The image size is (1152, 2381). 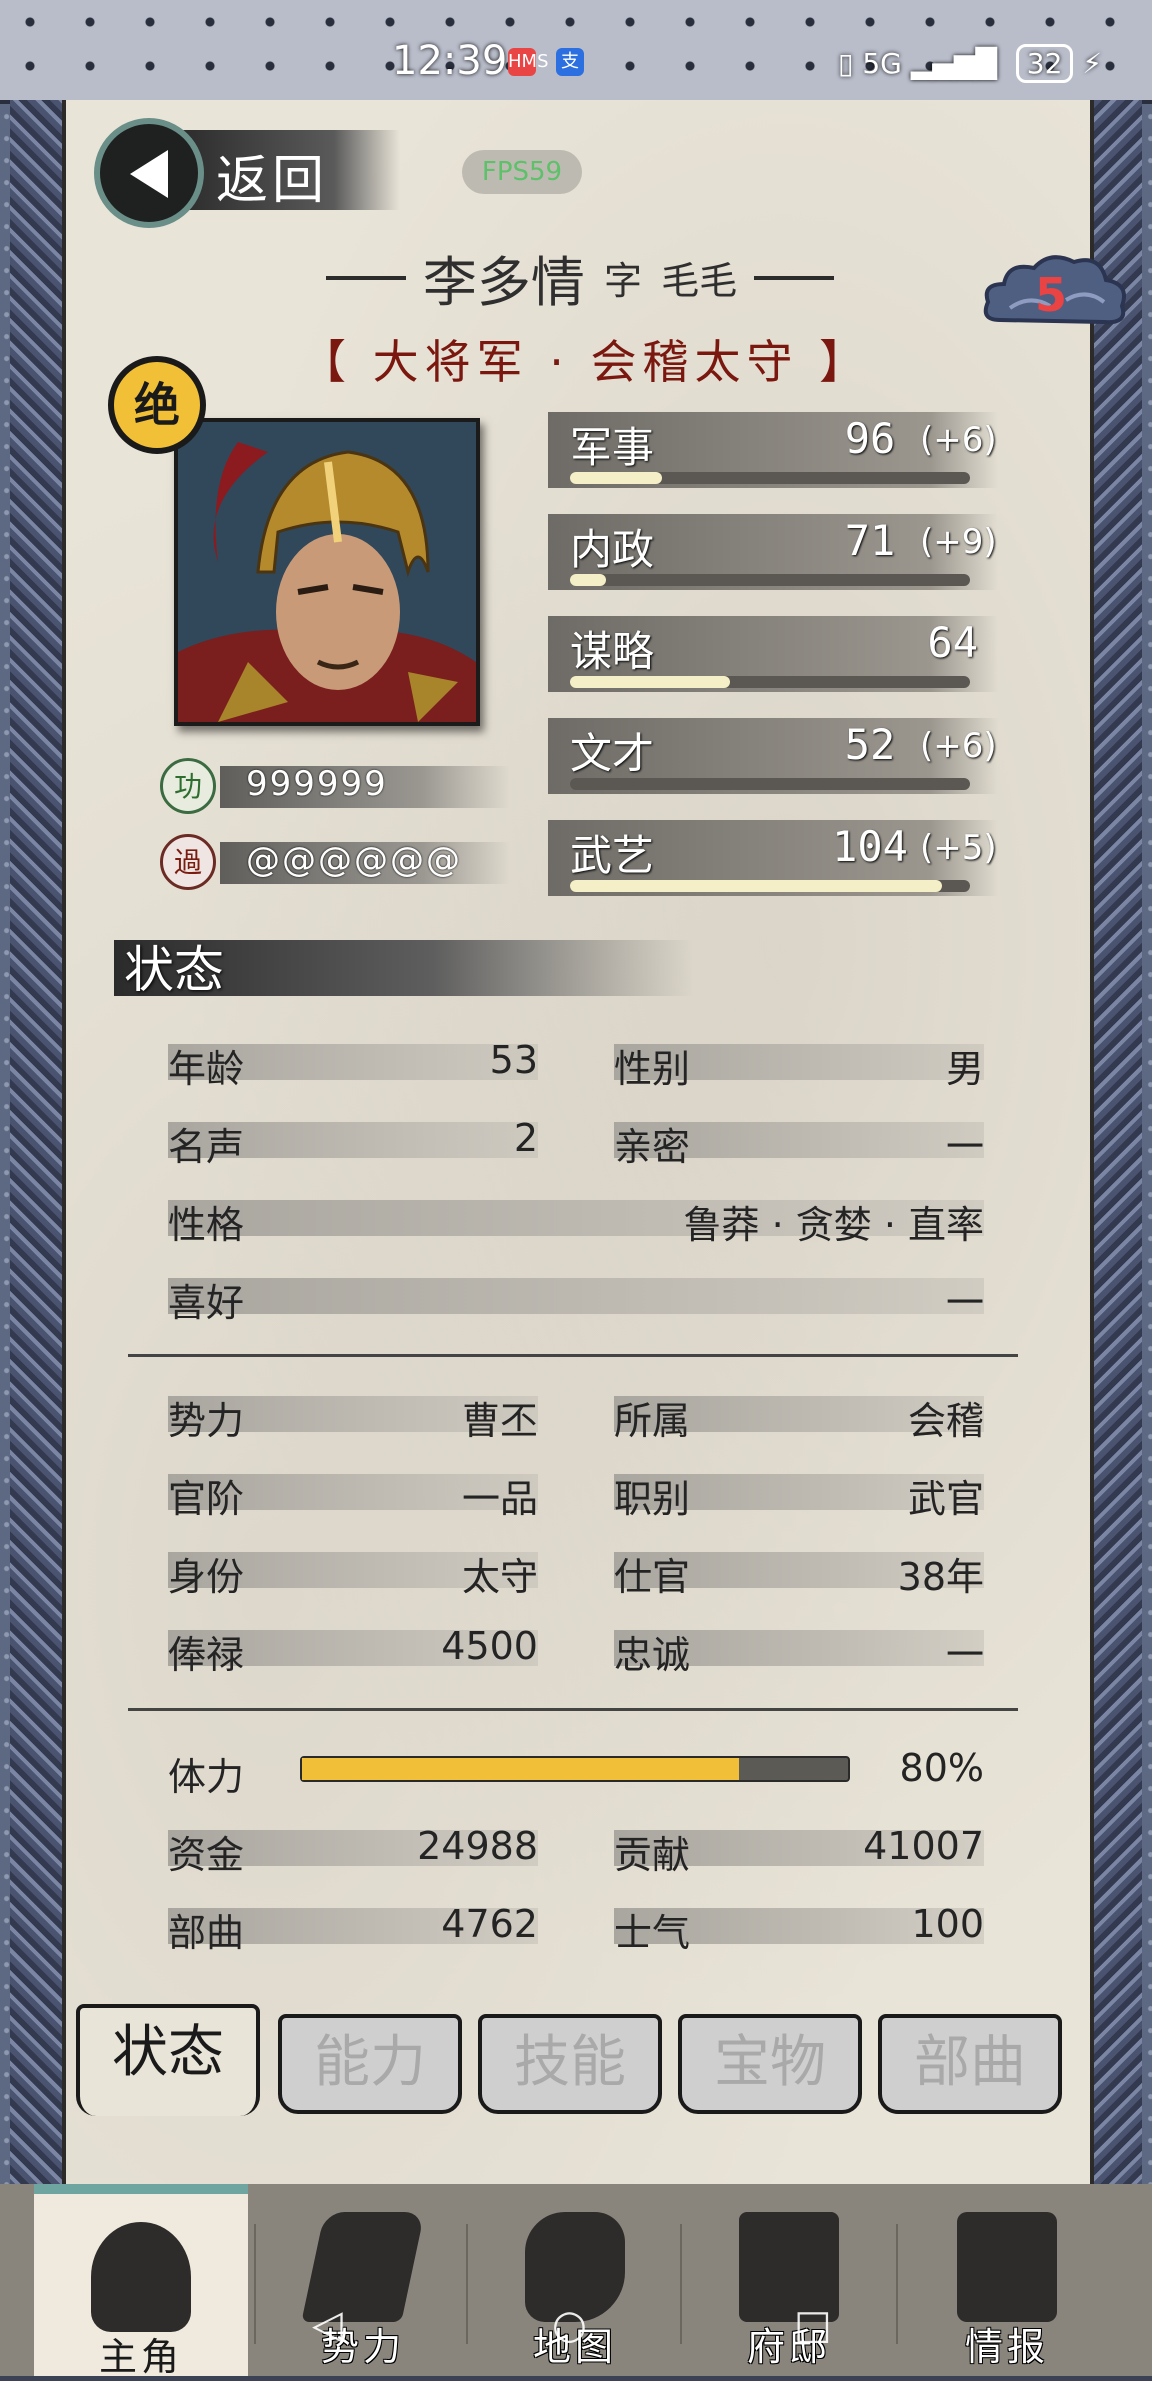 What do you see at coordinates (353, 1142) in the screenshot?
I see `row-fame: 名声 2` at bounding box center [353, 1142].